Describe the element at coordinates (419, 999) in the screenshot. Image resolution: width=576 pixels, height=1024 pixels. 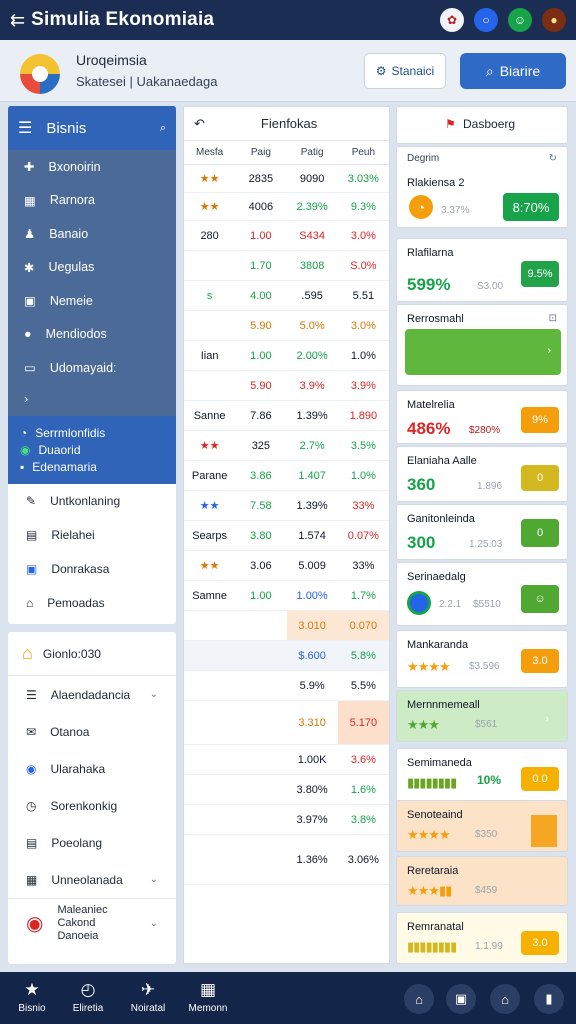
I see `building-icon: ⌂` at that location.